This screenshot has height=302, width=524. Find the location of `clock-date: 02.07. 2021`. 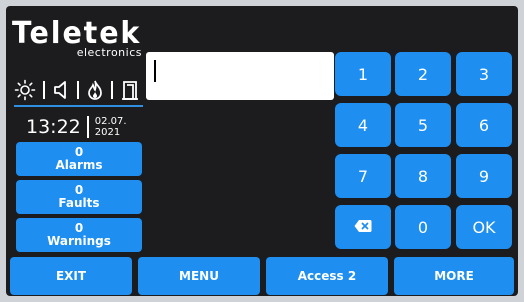

clock-date: 02.07. 2021 is located at coordinates (111, 127).